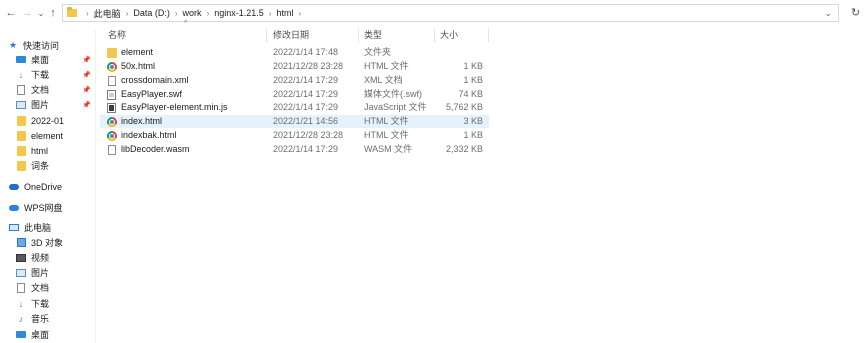 The height and width of the screenshot is (343, 864). I want to click on sidebar-item-pc-downloads: ↓ 下载, so click(55, 303).